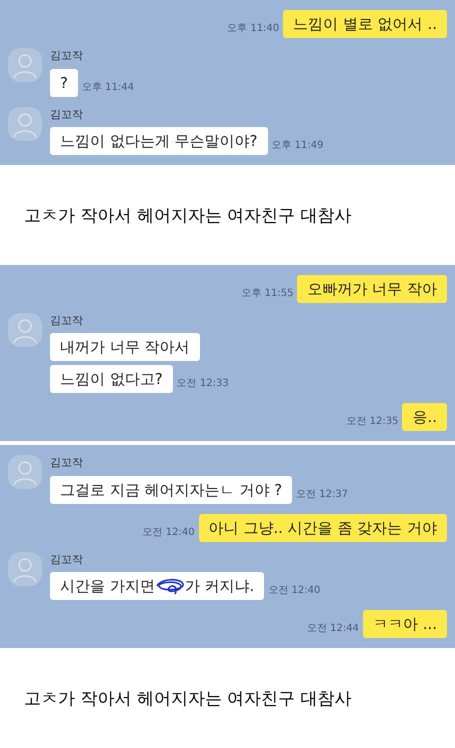 The width and height of the screenshot is (455, 748). What do you see at coordinates (298, 146) in the screenshot?
I see `message-time: 오후 11:49` at bounding box center [298, 146].